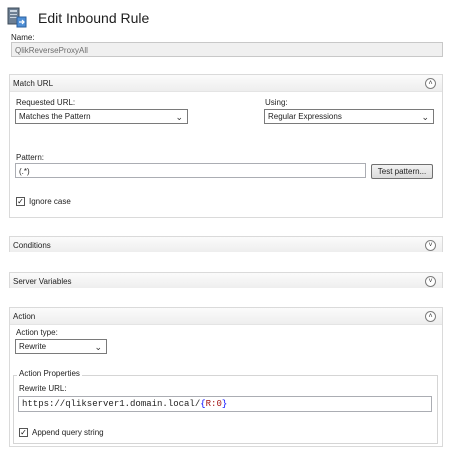 Image resolution: width=474 pixels, height=449 pixels. I want to click on using-select: Regular Expressions ⌄, so click(349, 116).